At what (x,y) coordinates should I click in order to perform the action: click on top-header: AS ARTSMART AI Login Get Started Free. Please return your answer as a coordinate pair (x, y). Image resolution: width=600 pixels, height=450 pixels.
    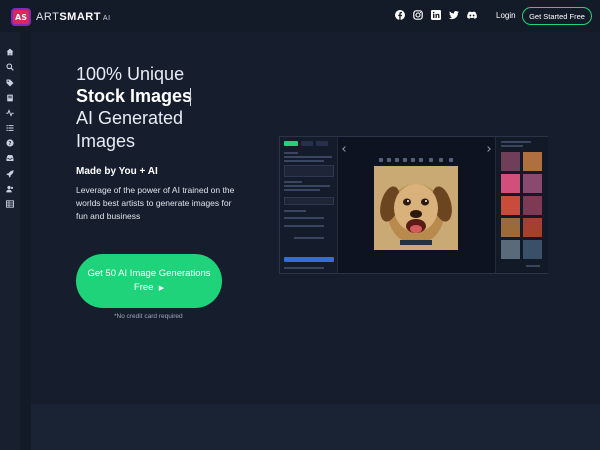
    Looking at the image, I should click on (300, 16).